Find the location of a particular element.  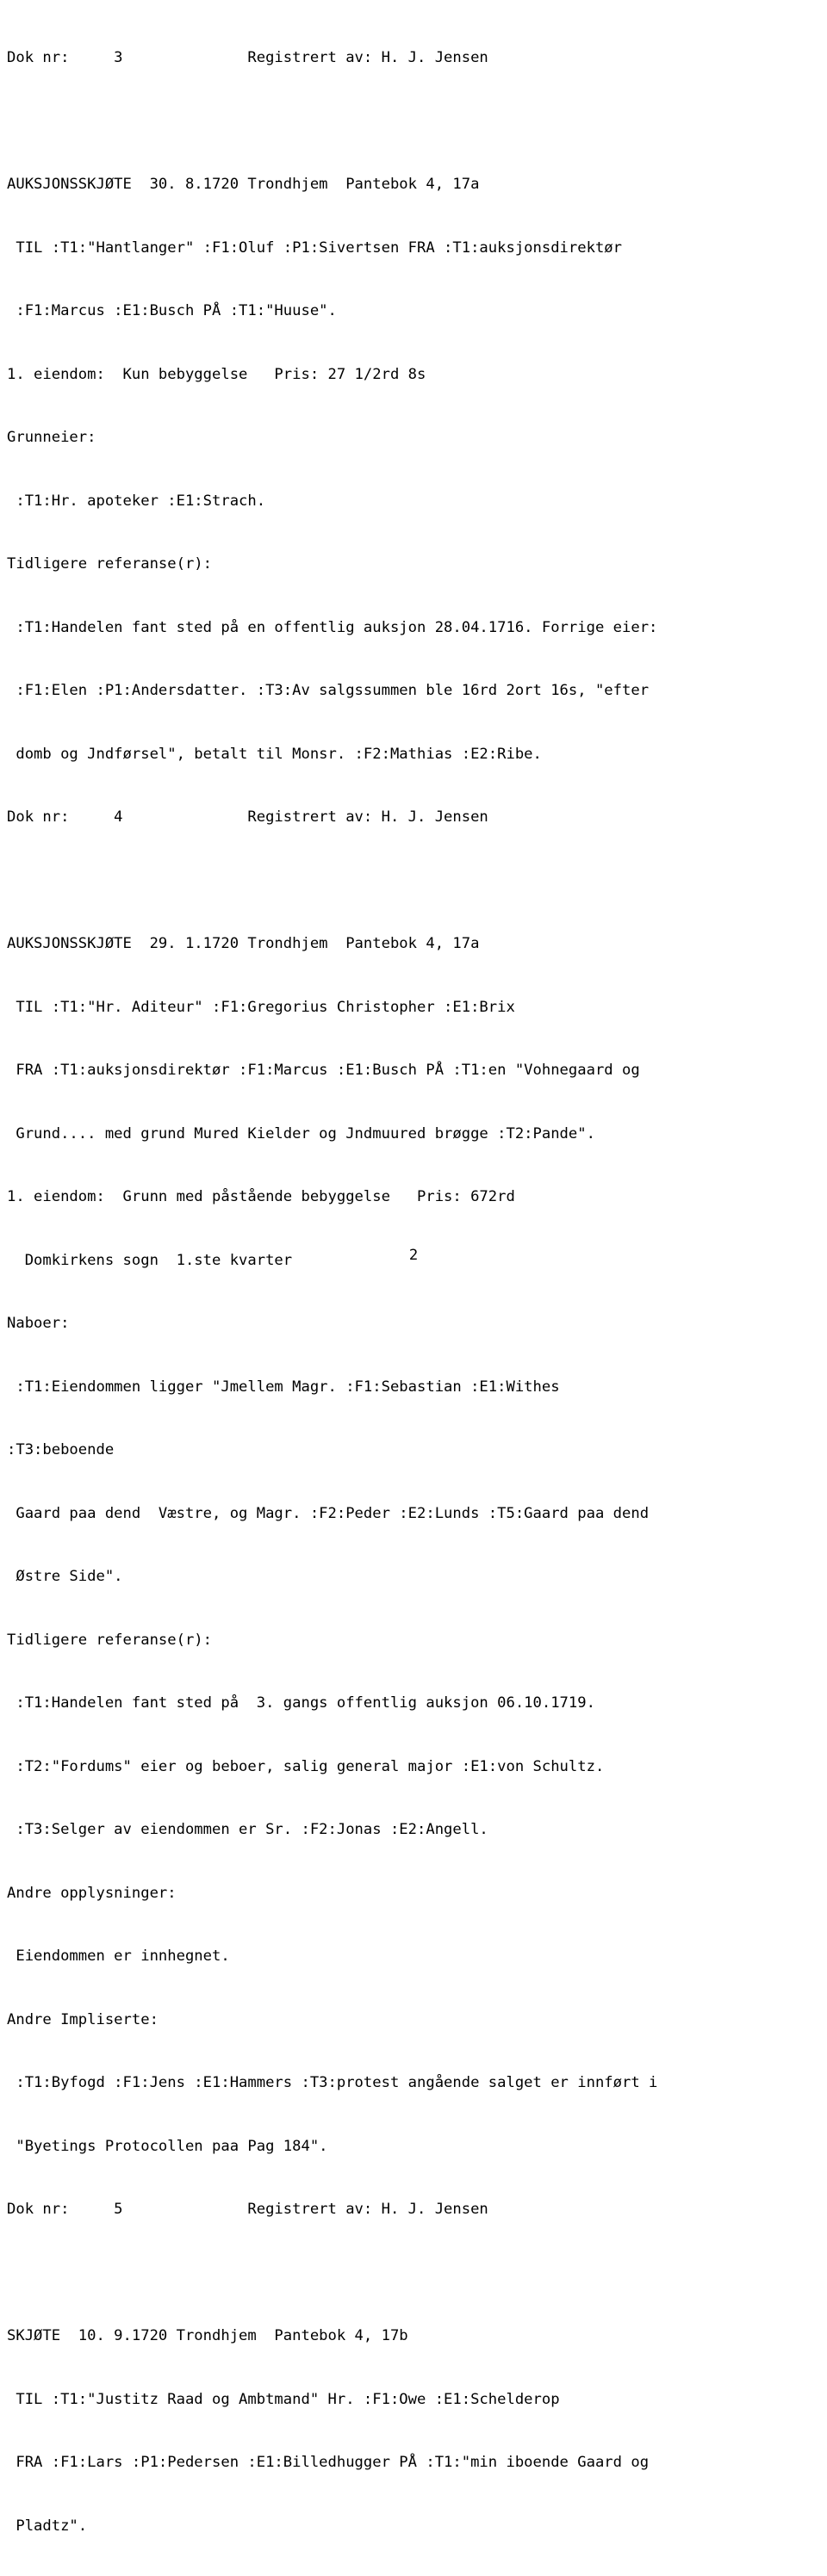

text-line: :T3:beboende is located at coordinates (61, 1450).